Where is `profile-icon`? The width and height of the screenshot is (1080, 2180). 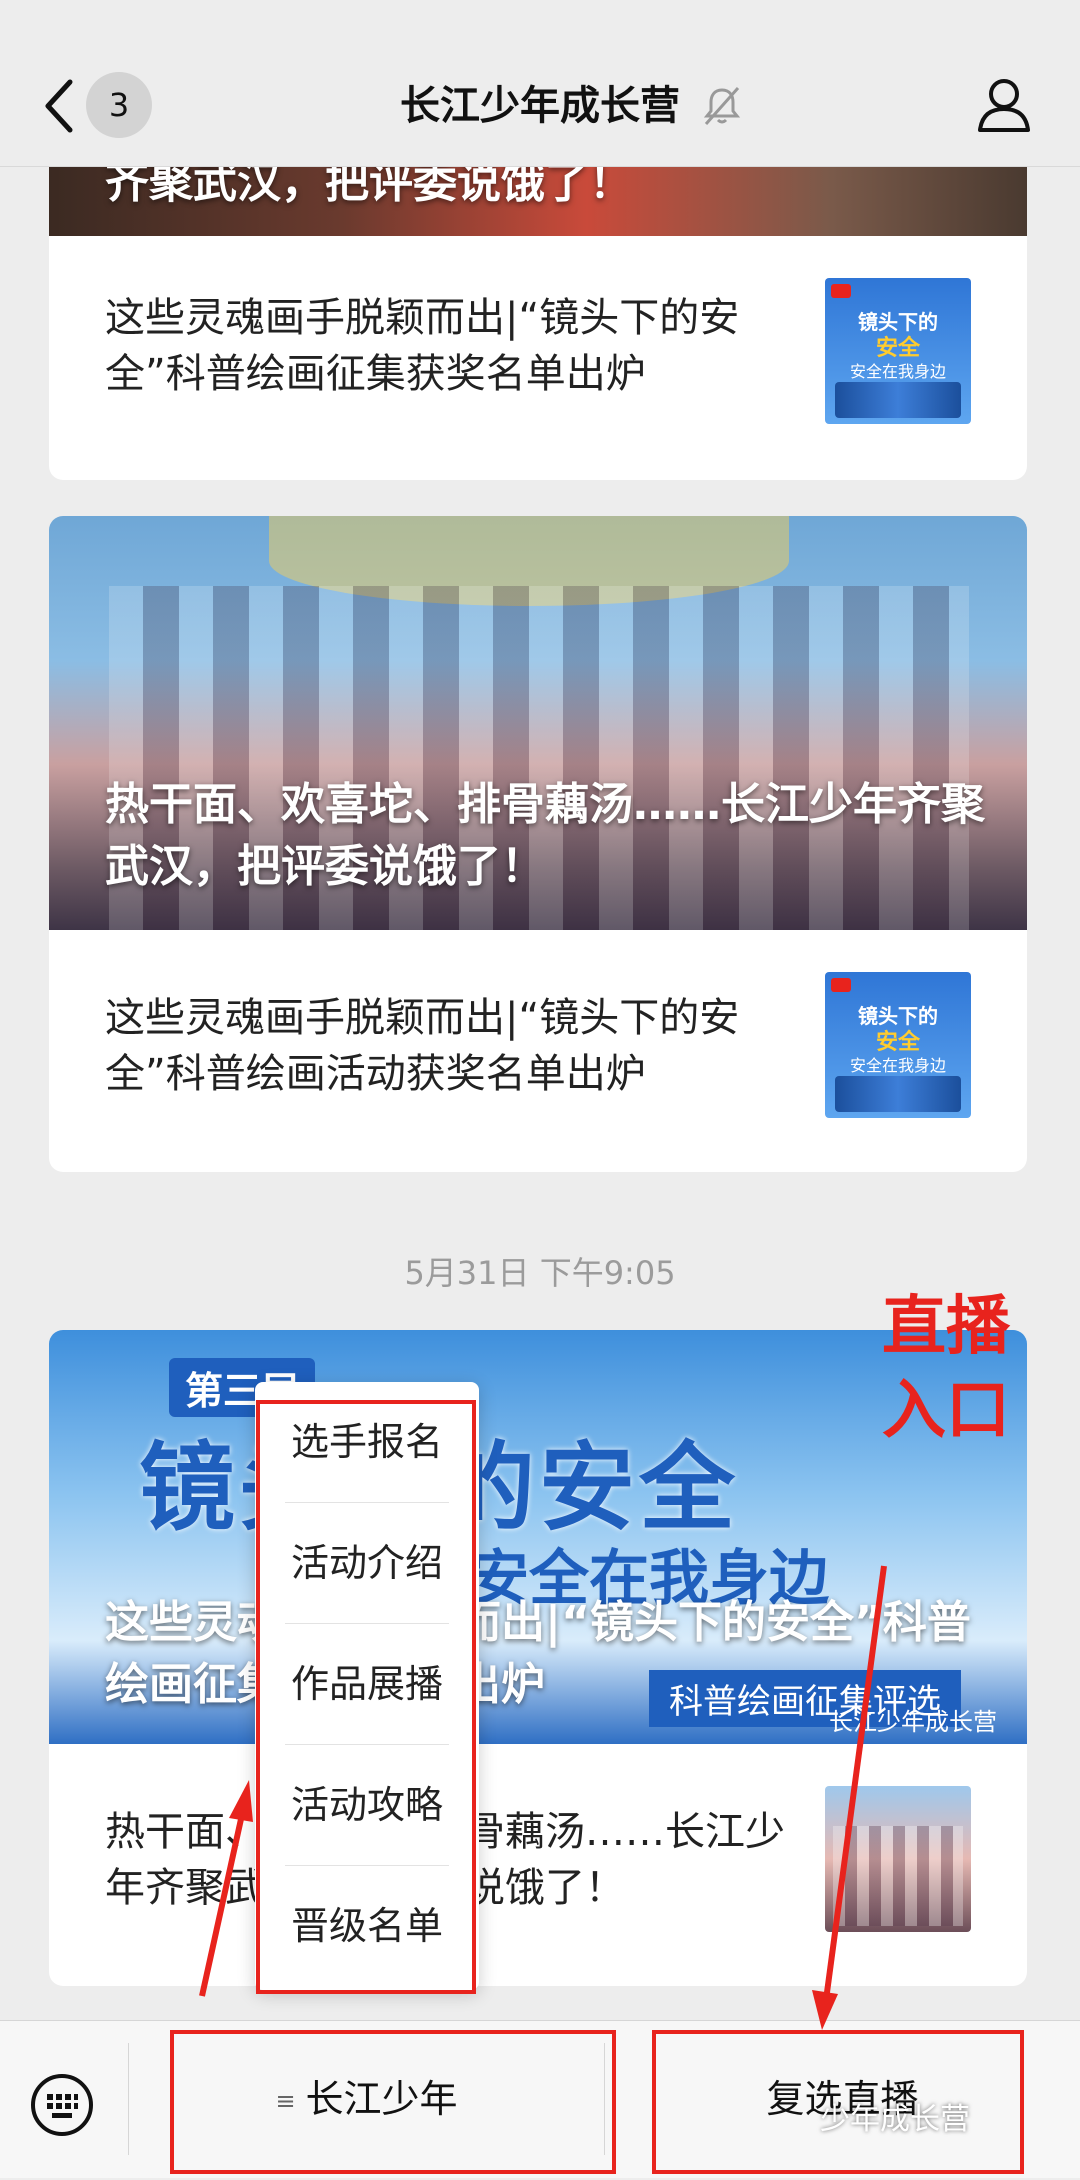
profile-icon is located at coordinates (1004, 105).